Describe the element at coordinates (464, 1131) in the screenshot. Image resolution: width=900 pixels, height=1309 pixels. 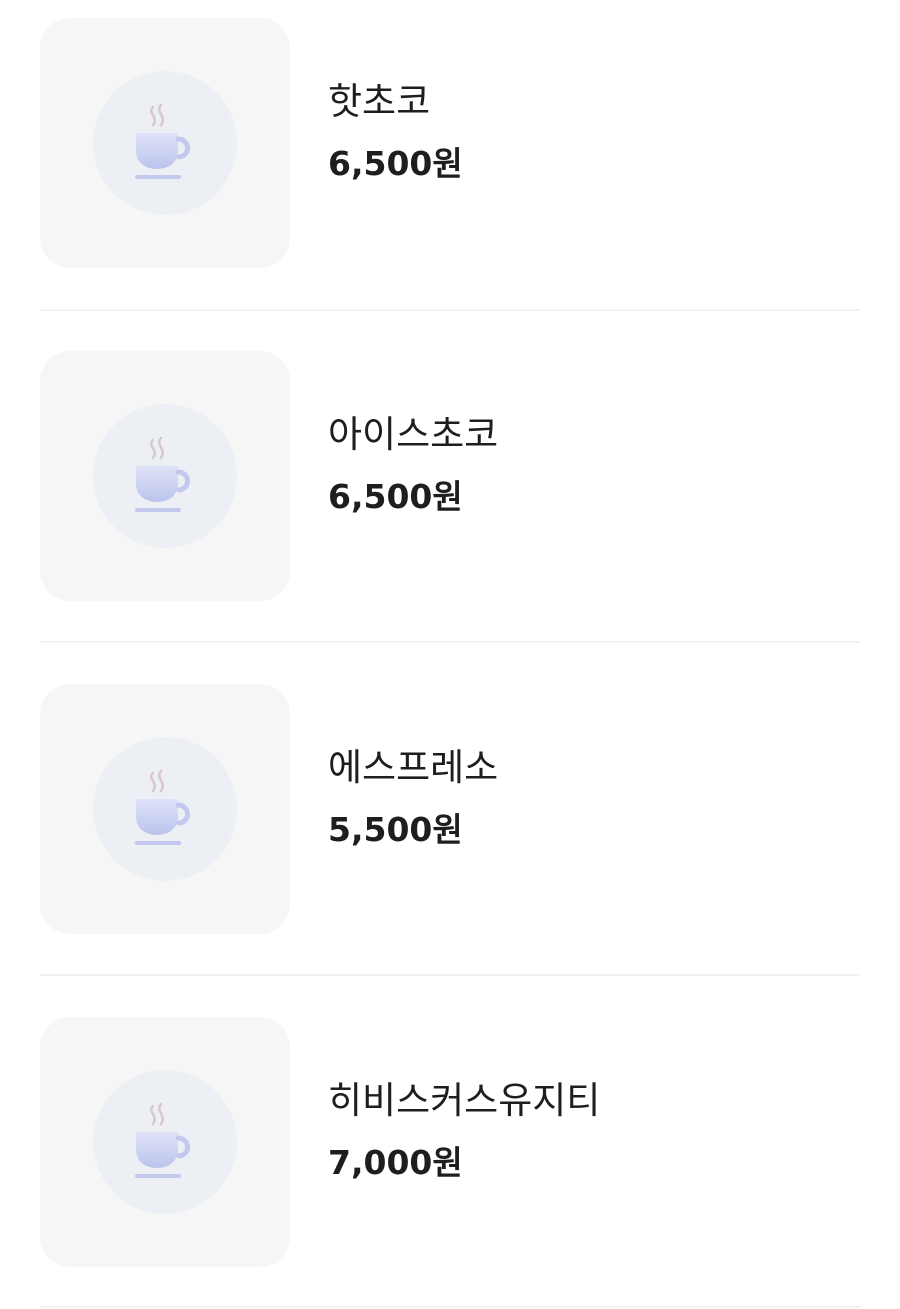
I see `menu-item-info: 히비스커스유지티 7,000원` at that location.